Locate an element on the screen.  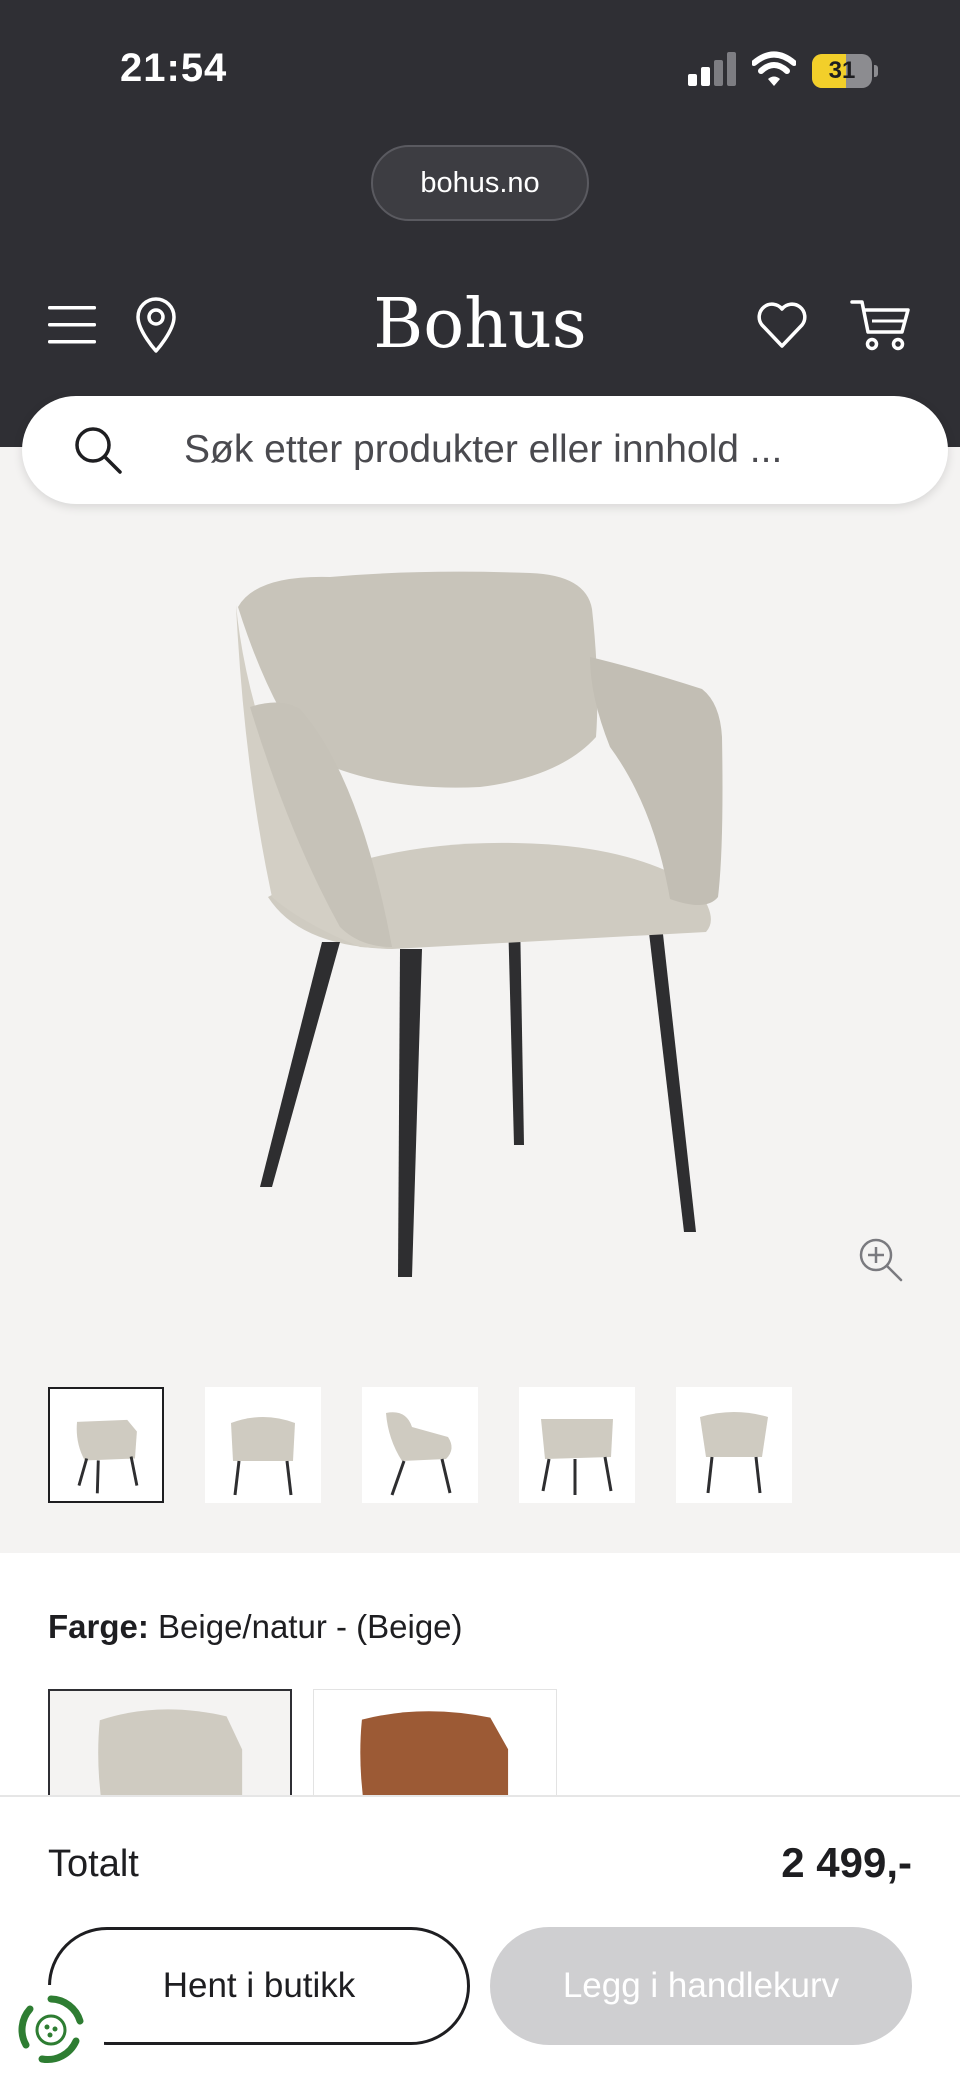
status-time: 21:54 is located at coordinates (174, 68).